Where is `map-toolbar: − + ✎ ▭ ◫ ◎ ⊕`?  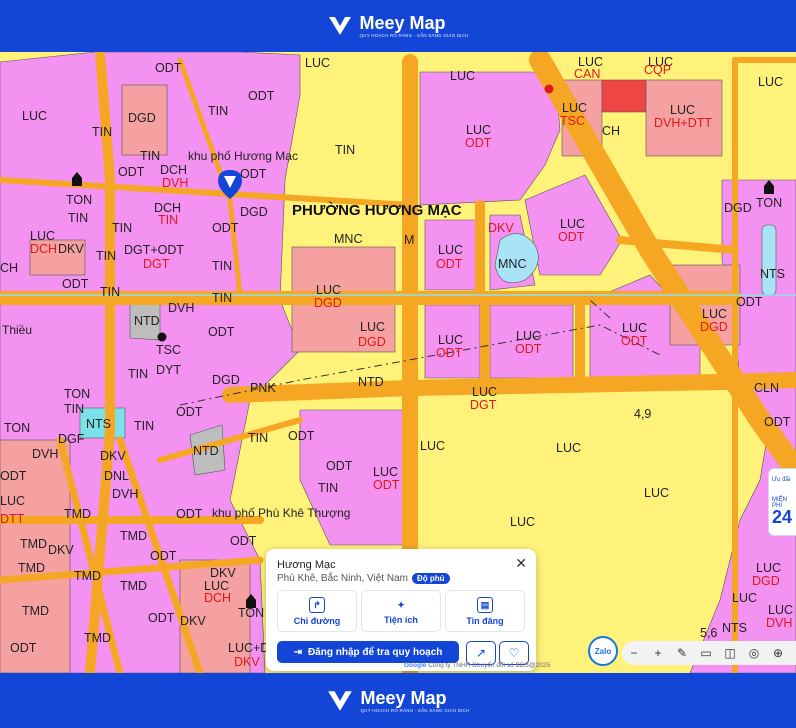 map-toolbar: − + ✎ ▭ ◫ ◎ ⊕ is located at coordinates (709, 653).